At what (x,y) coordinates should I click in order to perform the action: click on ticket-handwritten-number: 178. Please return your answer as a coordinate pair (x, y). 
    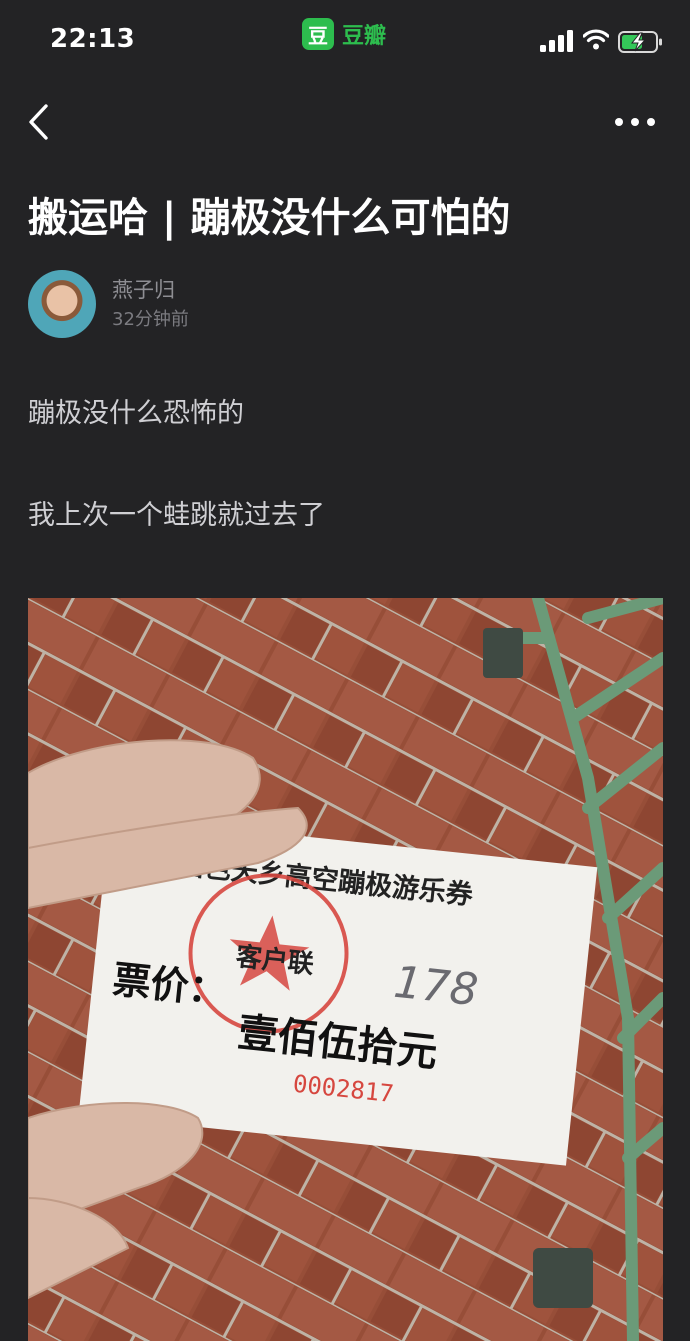
    Looking at the image, I should click on (436, 986).